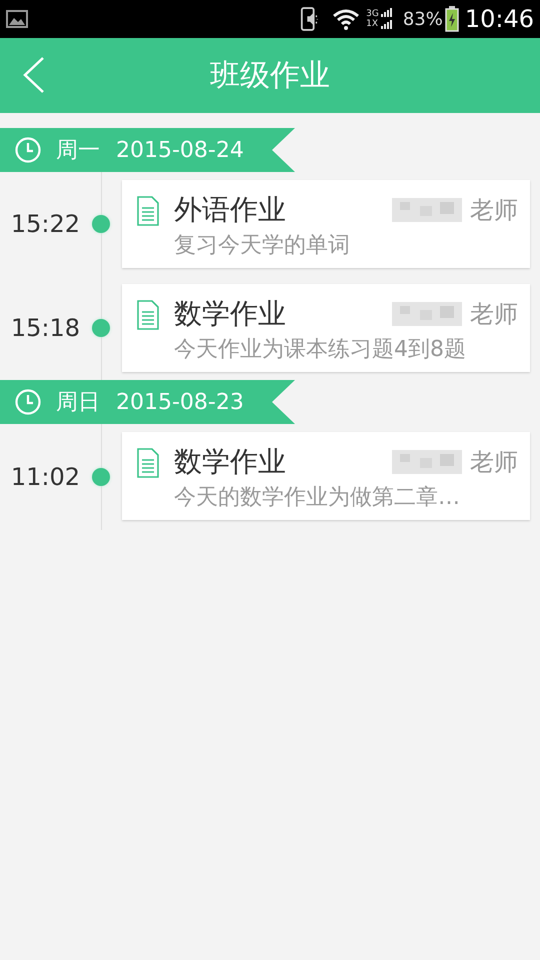 The height and width of the screenshot is (960, 540). What do you see at coordinates (372, 14) in the screenshot?
I see `network-label: 3G` at bounding box center [372, 14].